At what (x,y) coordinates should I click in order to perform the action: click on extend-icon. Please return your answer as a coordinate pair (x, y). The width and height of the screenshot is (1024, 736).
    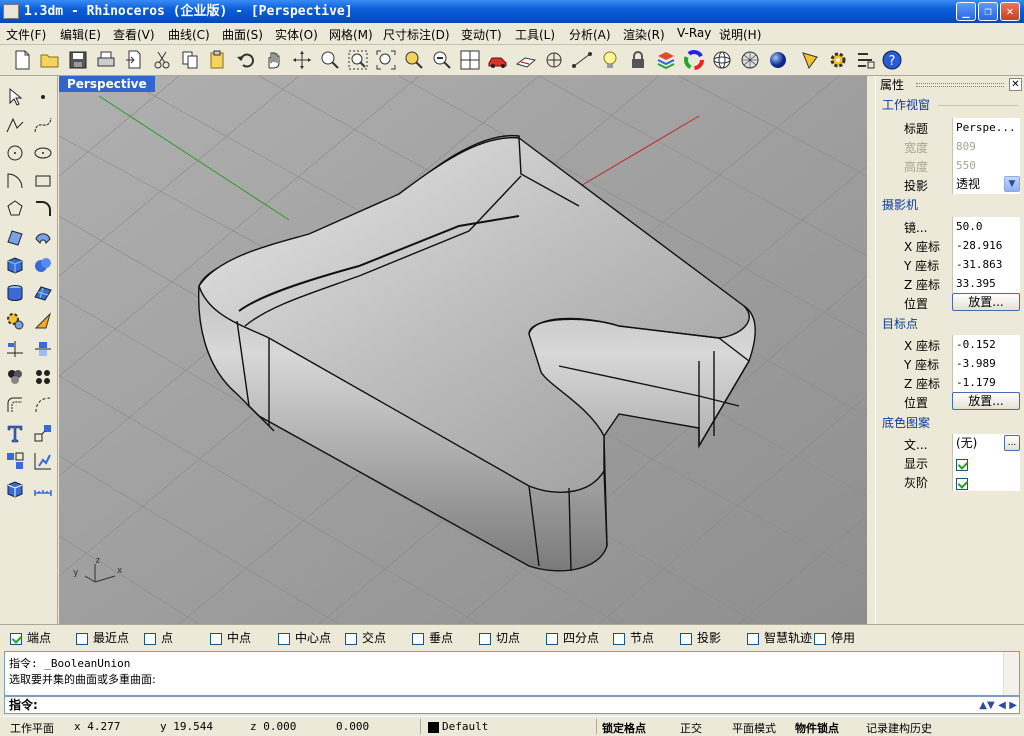
    Looking at the image, I should click on (43, 405).